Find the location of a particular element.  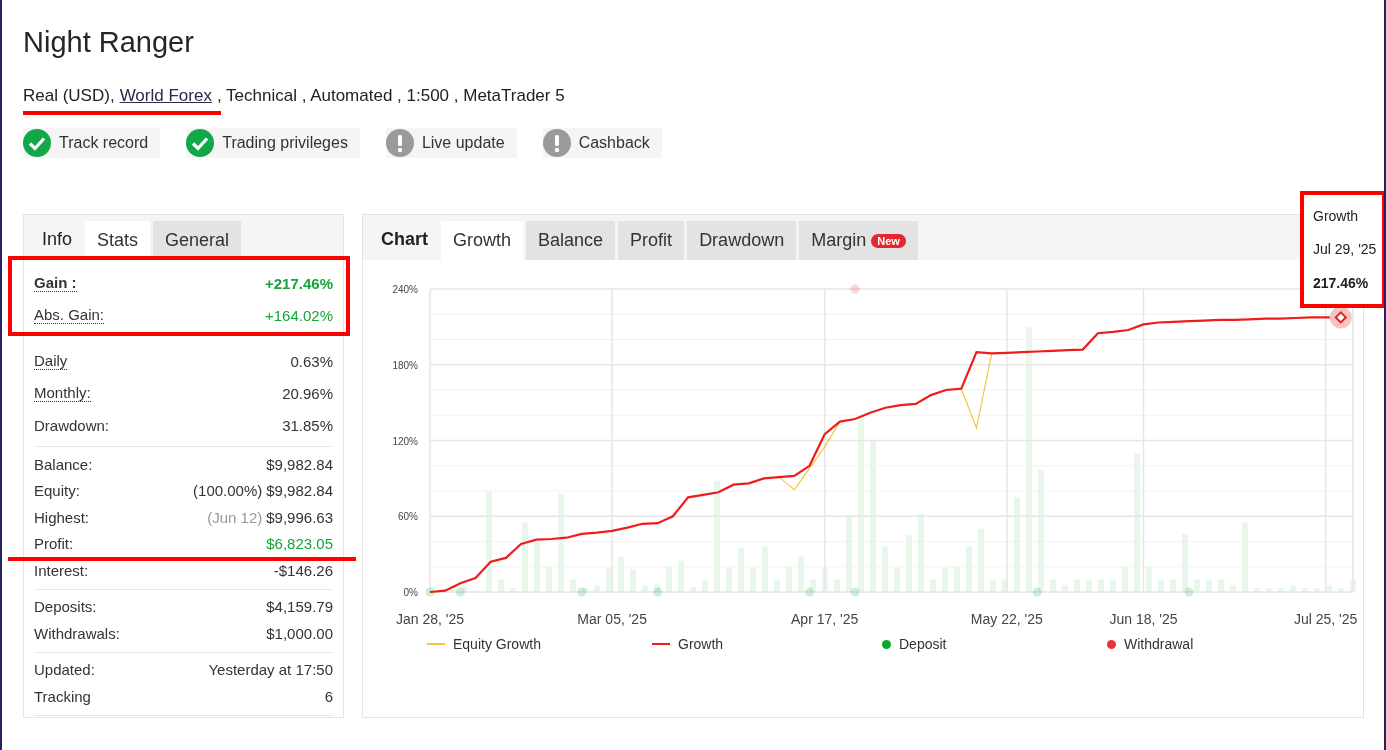

stat-value: $9,996.63 is located at coordinates (299, 517).